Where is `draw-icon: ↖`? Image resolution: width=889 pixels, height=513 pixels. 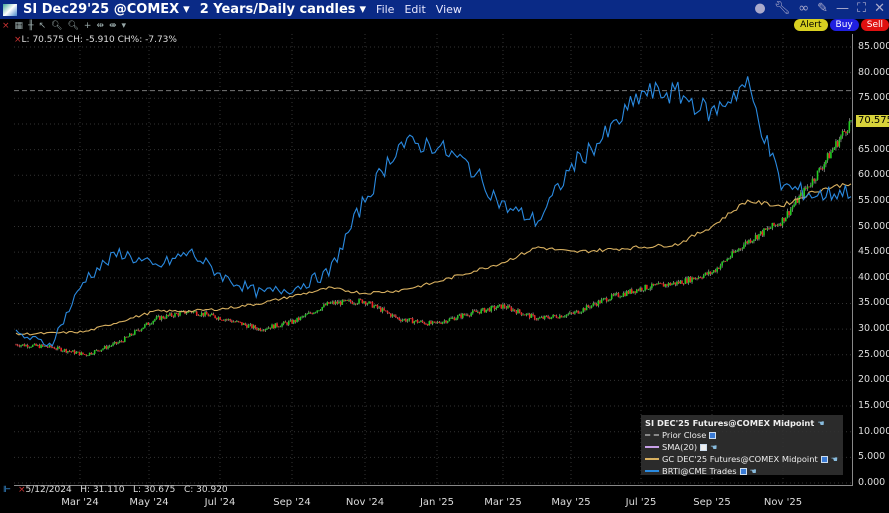
draw-icon: ↖ is located at coordinates (42, 26).